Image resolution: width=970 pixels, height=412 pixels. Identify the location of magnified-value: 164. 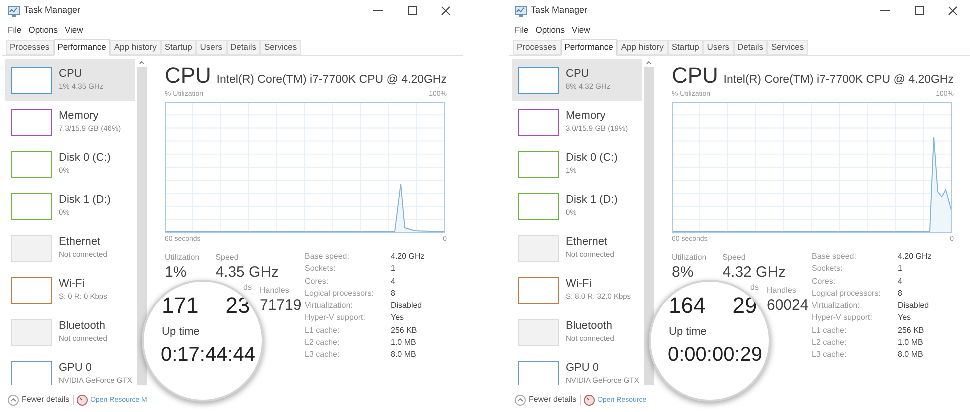
(687, 306).